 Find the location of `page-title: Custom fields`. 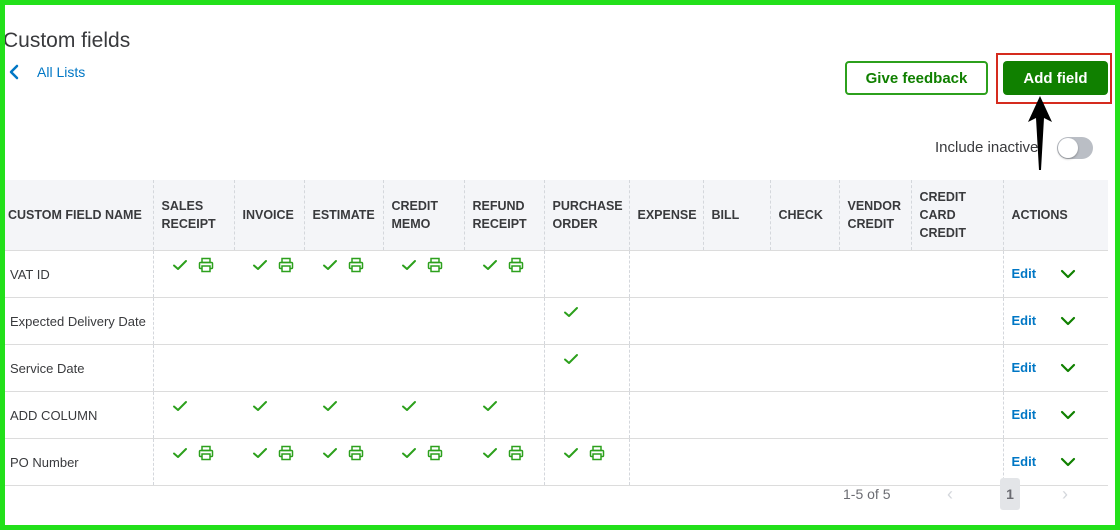

page-title: Custom fields is located at coordinates (67, 40).